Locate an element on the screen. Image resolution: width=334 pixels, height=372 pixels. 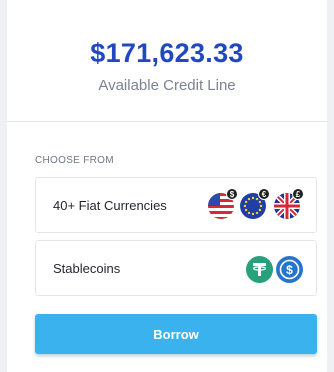
stablecoins-option: Stablecoins $ is located at coordinates (176, 268).